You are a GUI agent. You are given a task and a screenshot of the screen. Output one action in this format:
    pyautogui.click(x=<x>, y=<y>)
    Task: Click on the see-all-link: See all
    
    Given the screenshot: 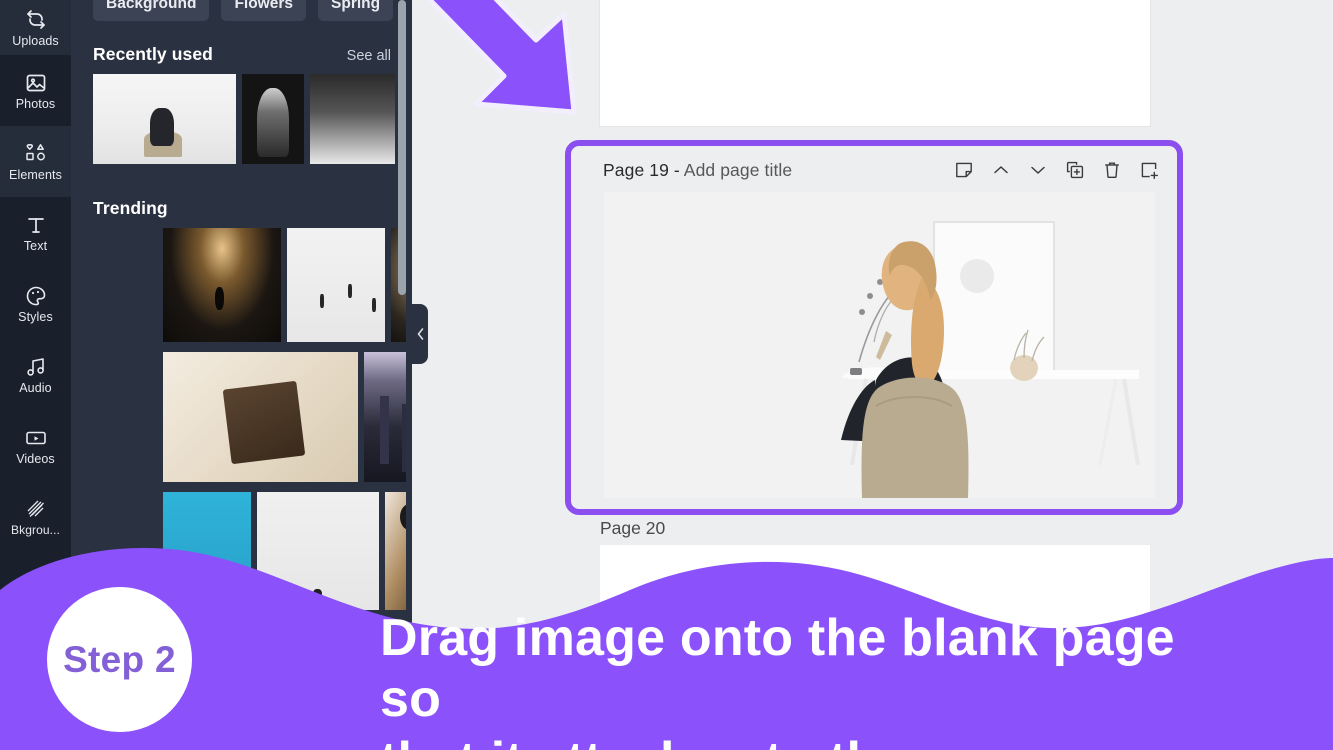 What is the action you would take?
    pyautogui.click(x=369, y=56)
    